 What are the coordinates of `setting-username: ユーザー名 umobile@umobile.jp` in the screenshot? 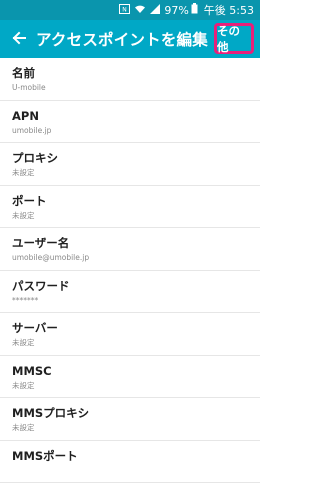 It's located at (130, 249).